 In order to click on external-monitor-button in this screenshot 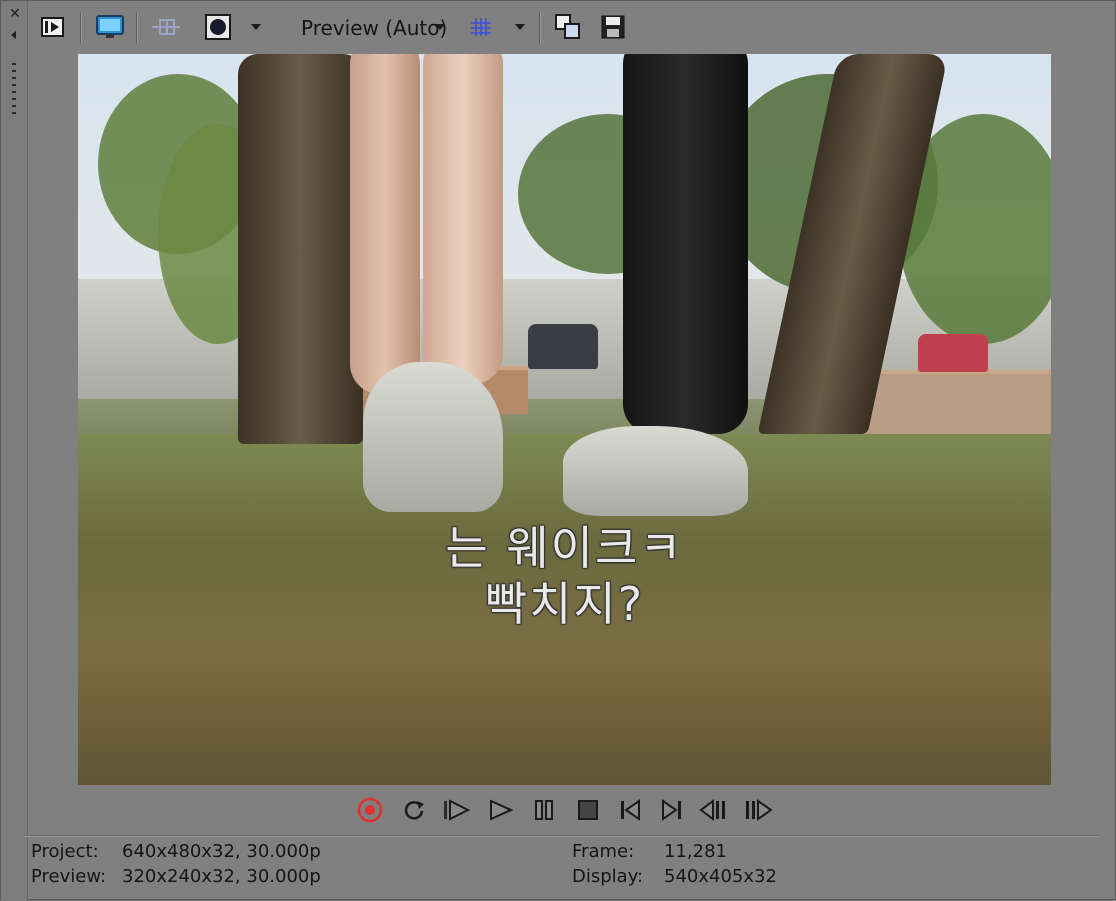, I will do `click(110, 27)`.